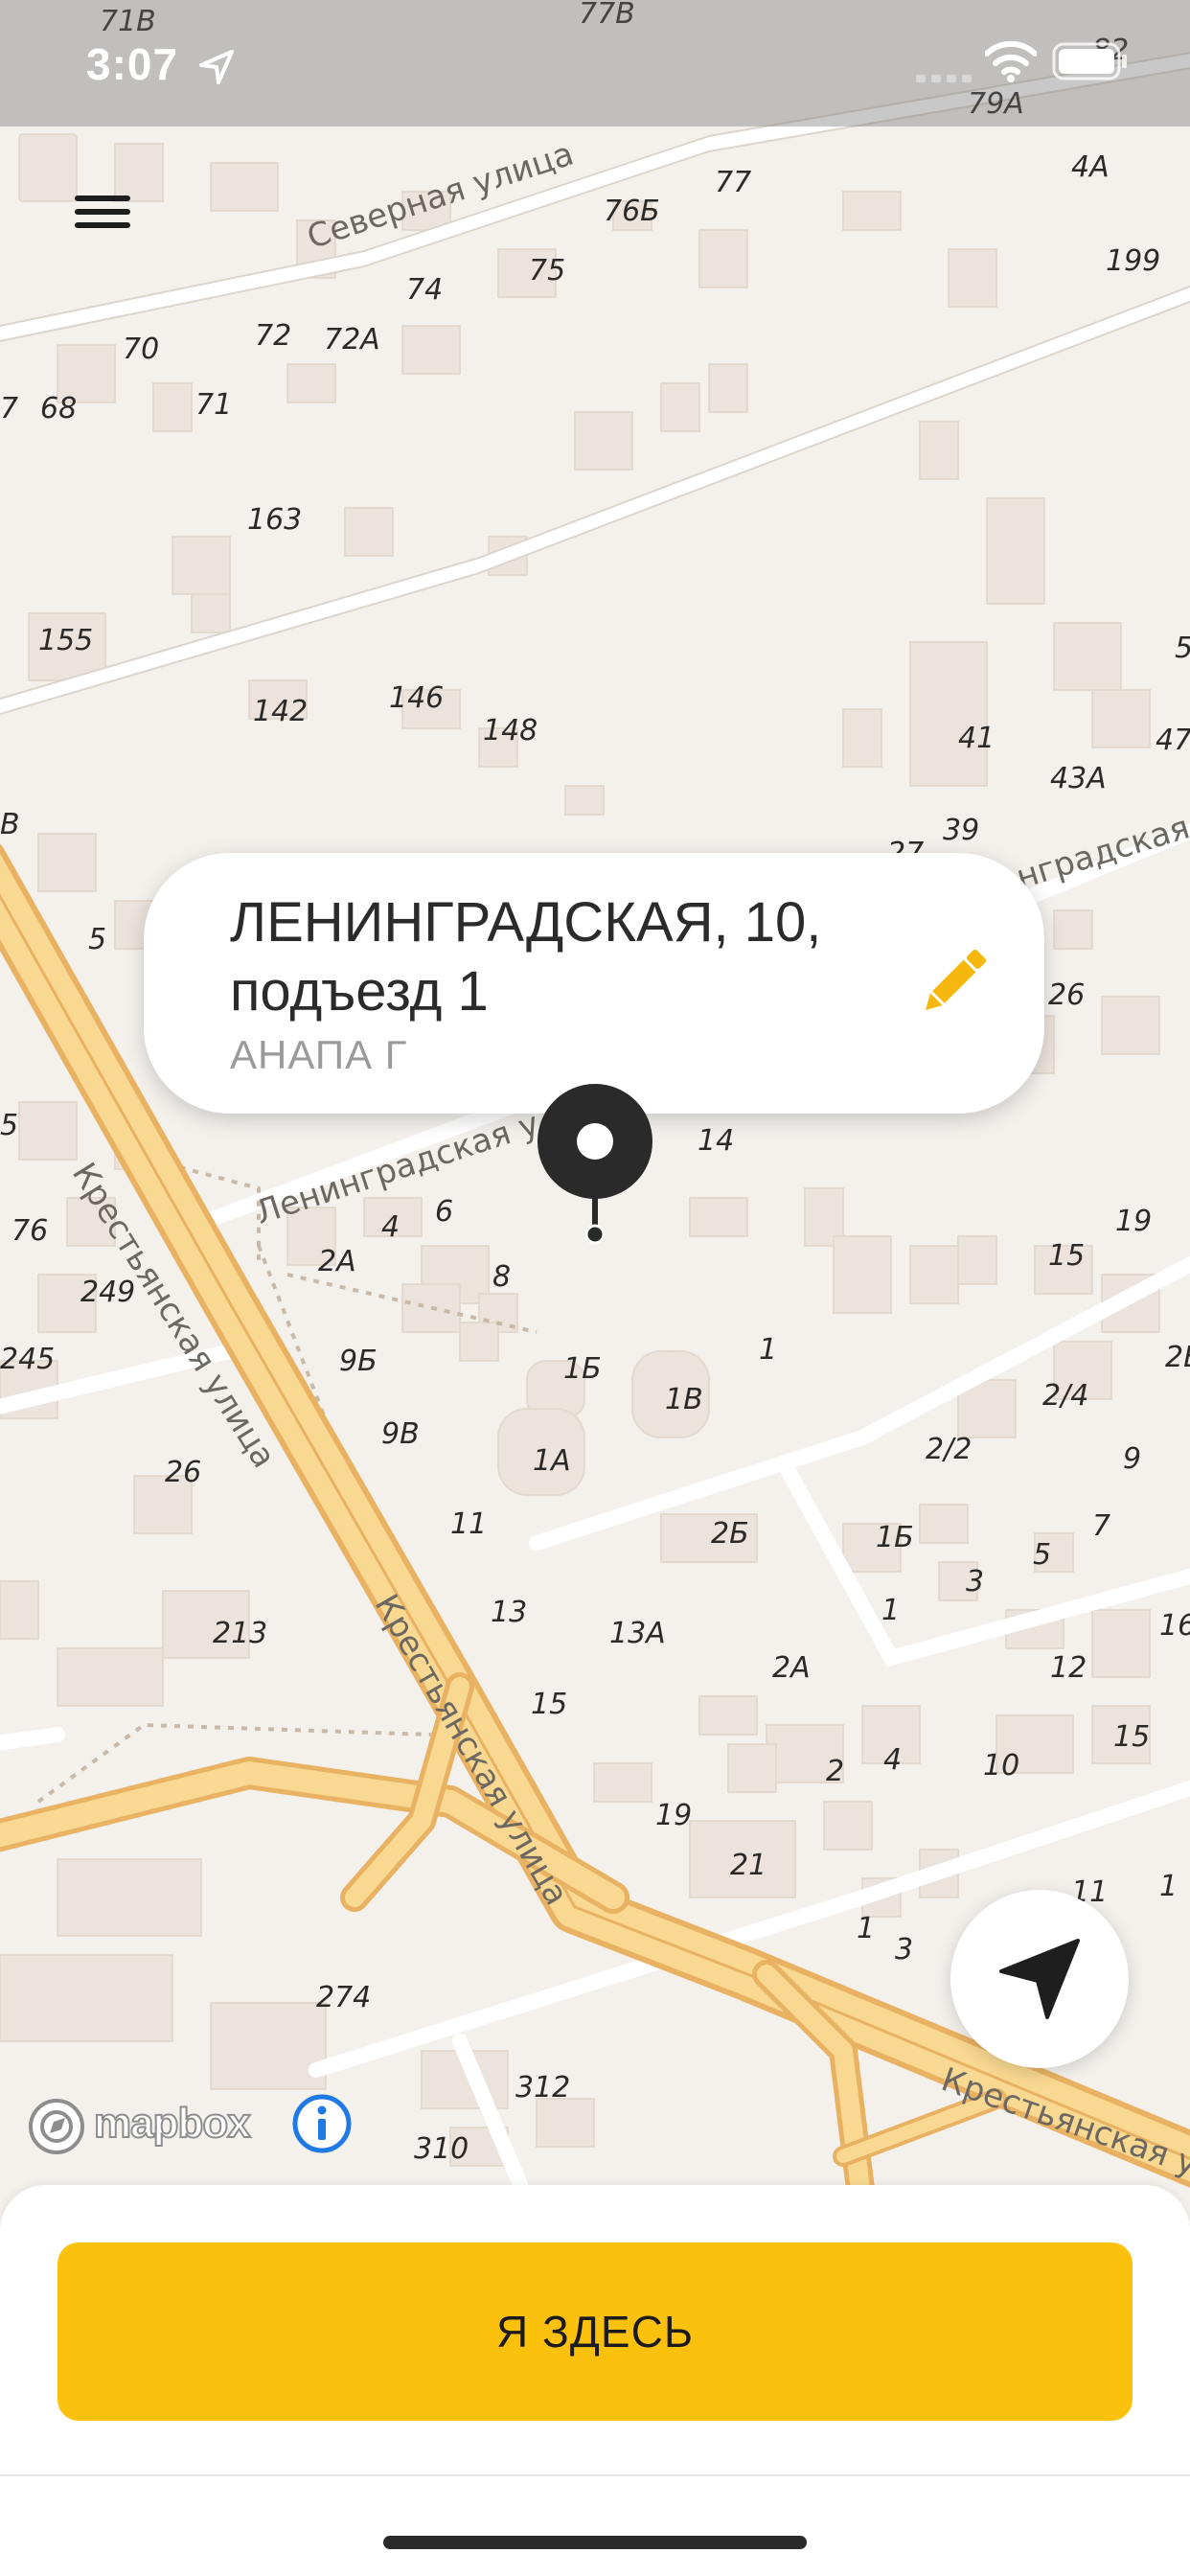 The image size is (1190, 2576). Describe the element at coordinates (543, 2087) in the screenshot. I see `building-number: 312` at that location.